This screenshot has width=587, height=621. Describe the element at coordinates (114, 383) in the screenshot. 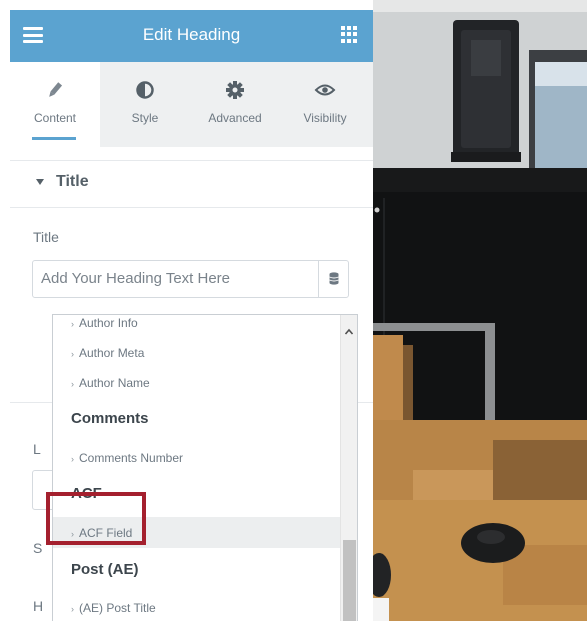

I see `option-label: Author Name` at that location.